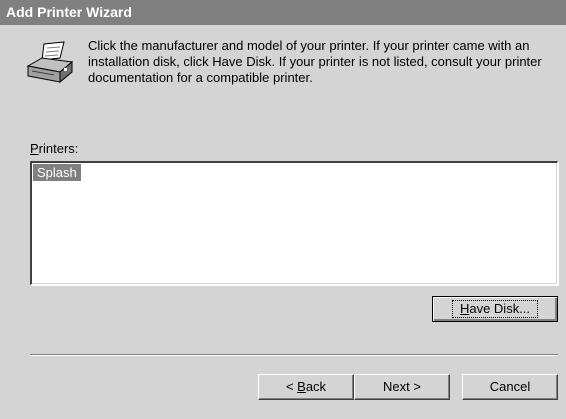 The image size is (566, 419). Describe the element at coordinates (510, 387) in the screenshot. I see `cancel-button: Cancel` at that location.